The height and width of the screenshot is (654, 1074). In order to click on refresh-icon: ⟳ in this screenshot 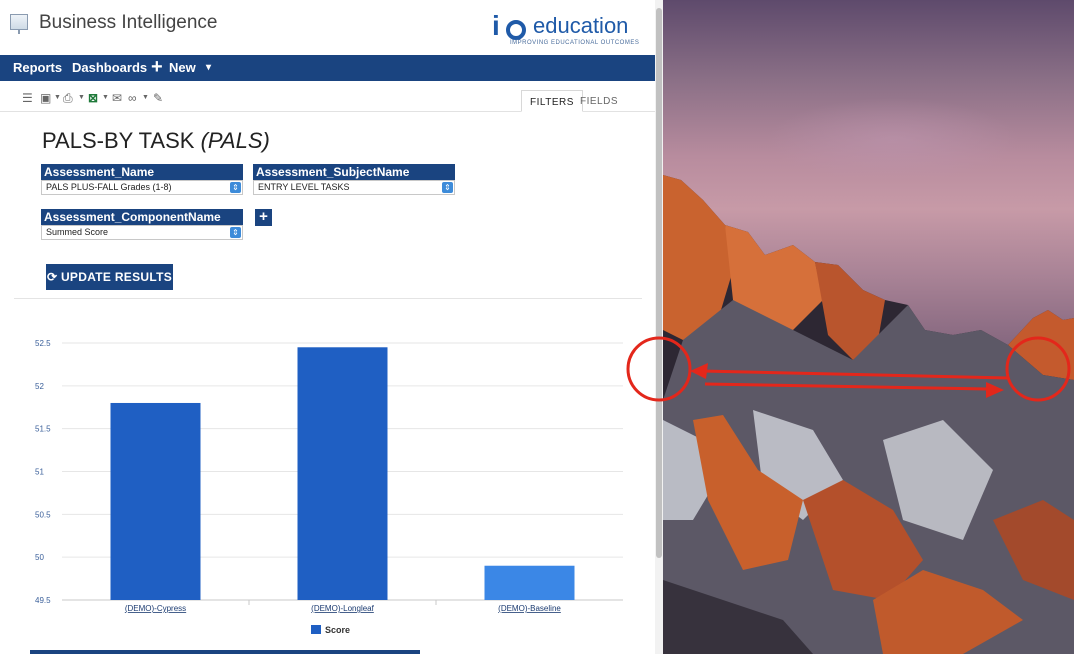, I will do `click(52, 277)`.